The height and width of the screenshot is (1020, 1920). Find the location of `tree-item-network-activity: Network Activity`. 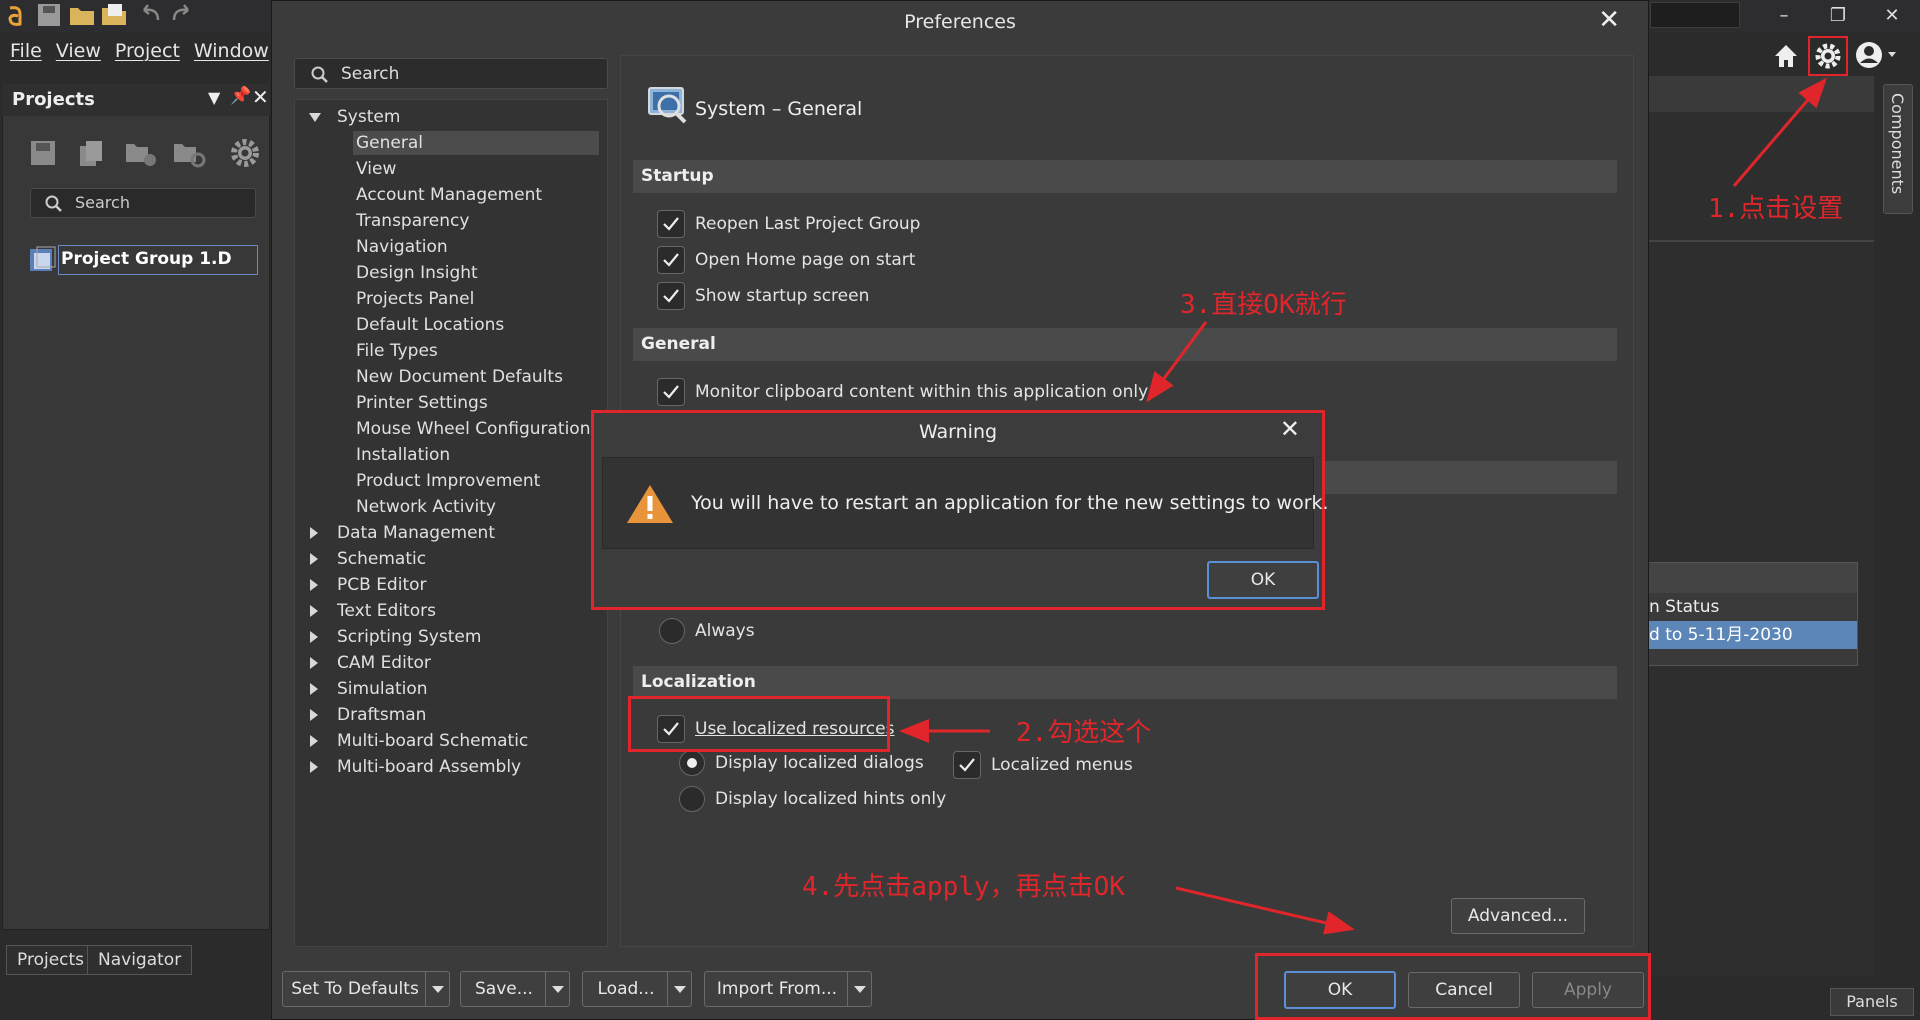

tree-item-network-activity: Network Activity is located at coordinates (426, 507).